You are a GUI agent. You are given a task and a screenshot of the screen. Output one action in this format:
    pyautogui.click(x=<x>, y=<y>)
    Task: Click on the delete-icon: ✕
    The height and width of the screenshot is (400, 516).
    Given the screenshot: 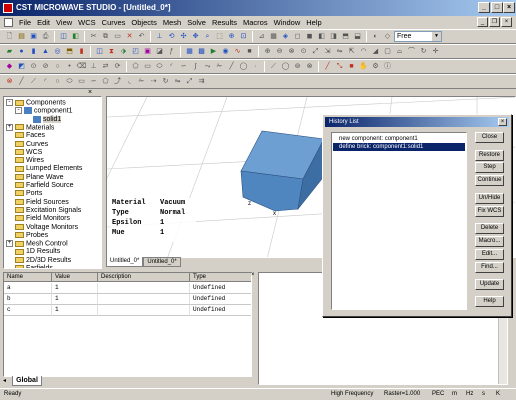 What is the action you would take?
    pyautogui.click(x=129, y=36)
    